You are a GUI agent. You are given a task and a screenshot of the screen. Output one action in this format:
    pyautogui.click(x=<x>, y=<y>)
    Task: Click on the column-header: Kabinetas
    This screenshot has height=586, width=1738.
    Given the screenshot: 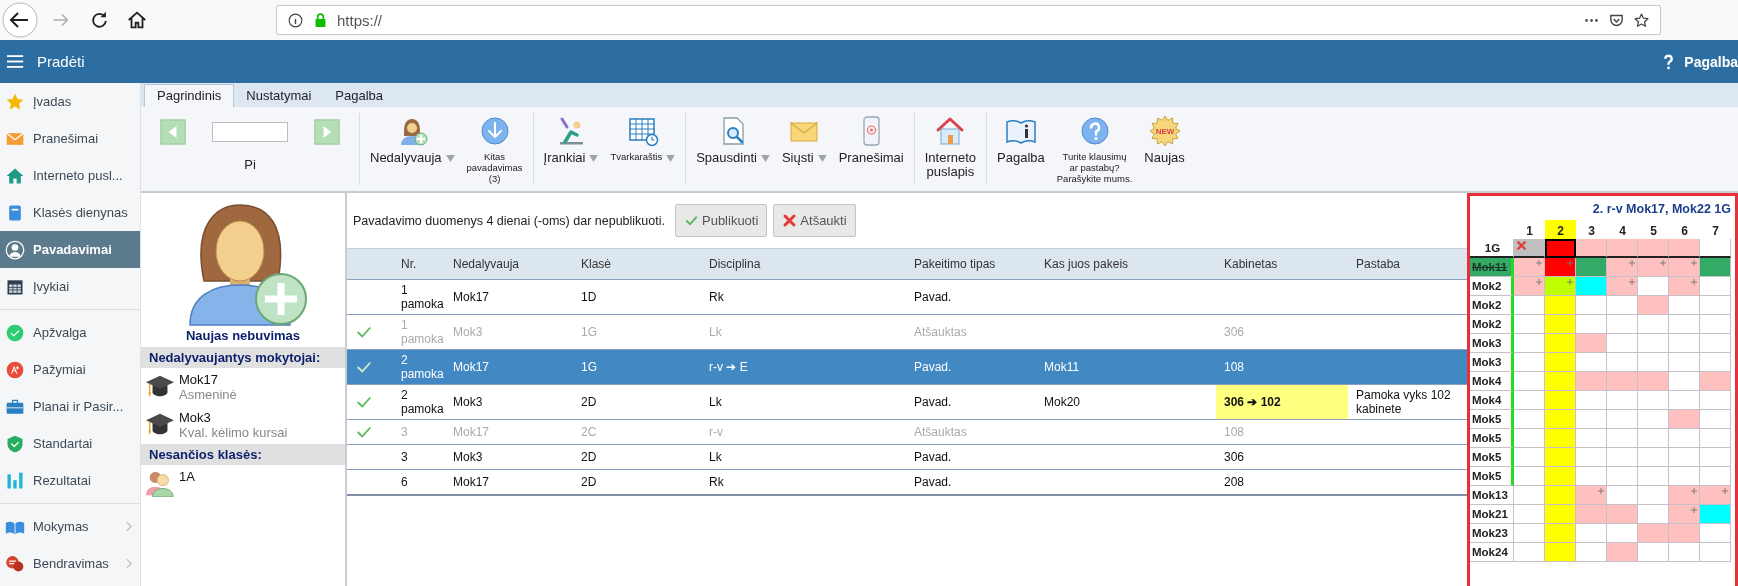 What is the action you would take?
    pyautogui.click(x=1282, y=264)
    